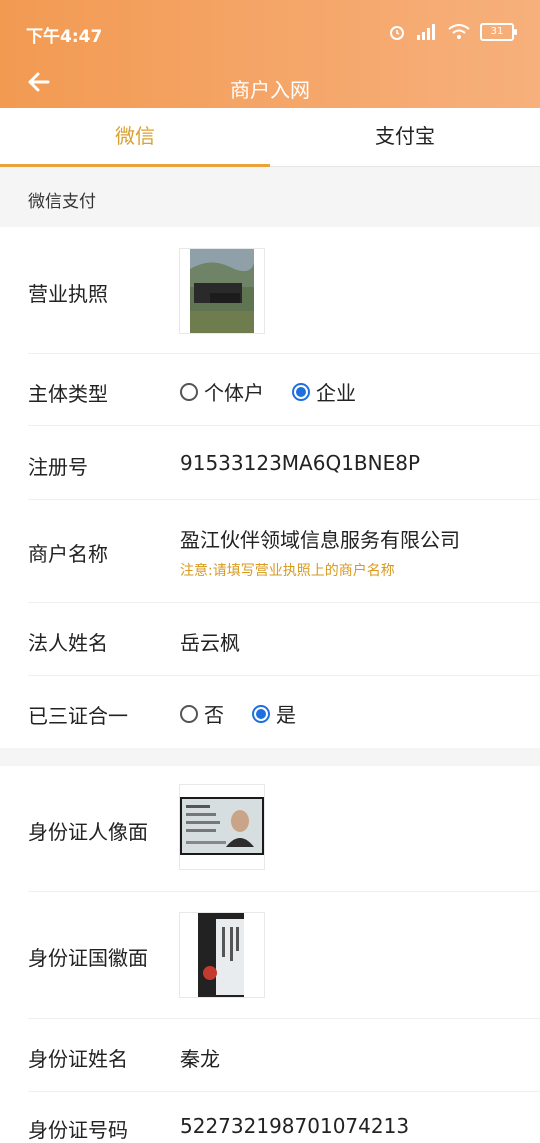 Image resolution: width=540 pixels, height=1143 pixels. I want to click on legal-name-value: 岳云枫, so click(210, 641).